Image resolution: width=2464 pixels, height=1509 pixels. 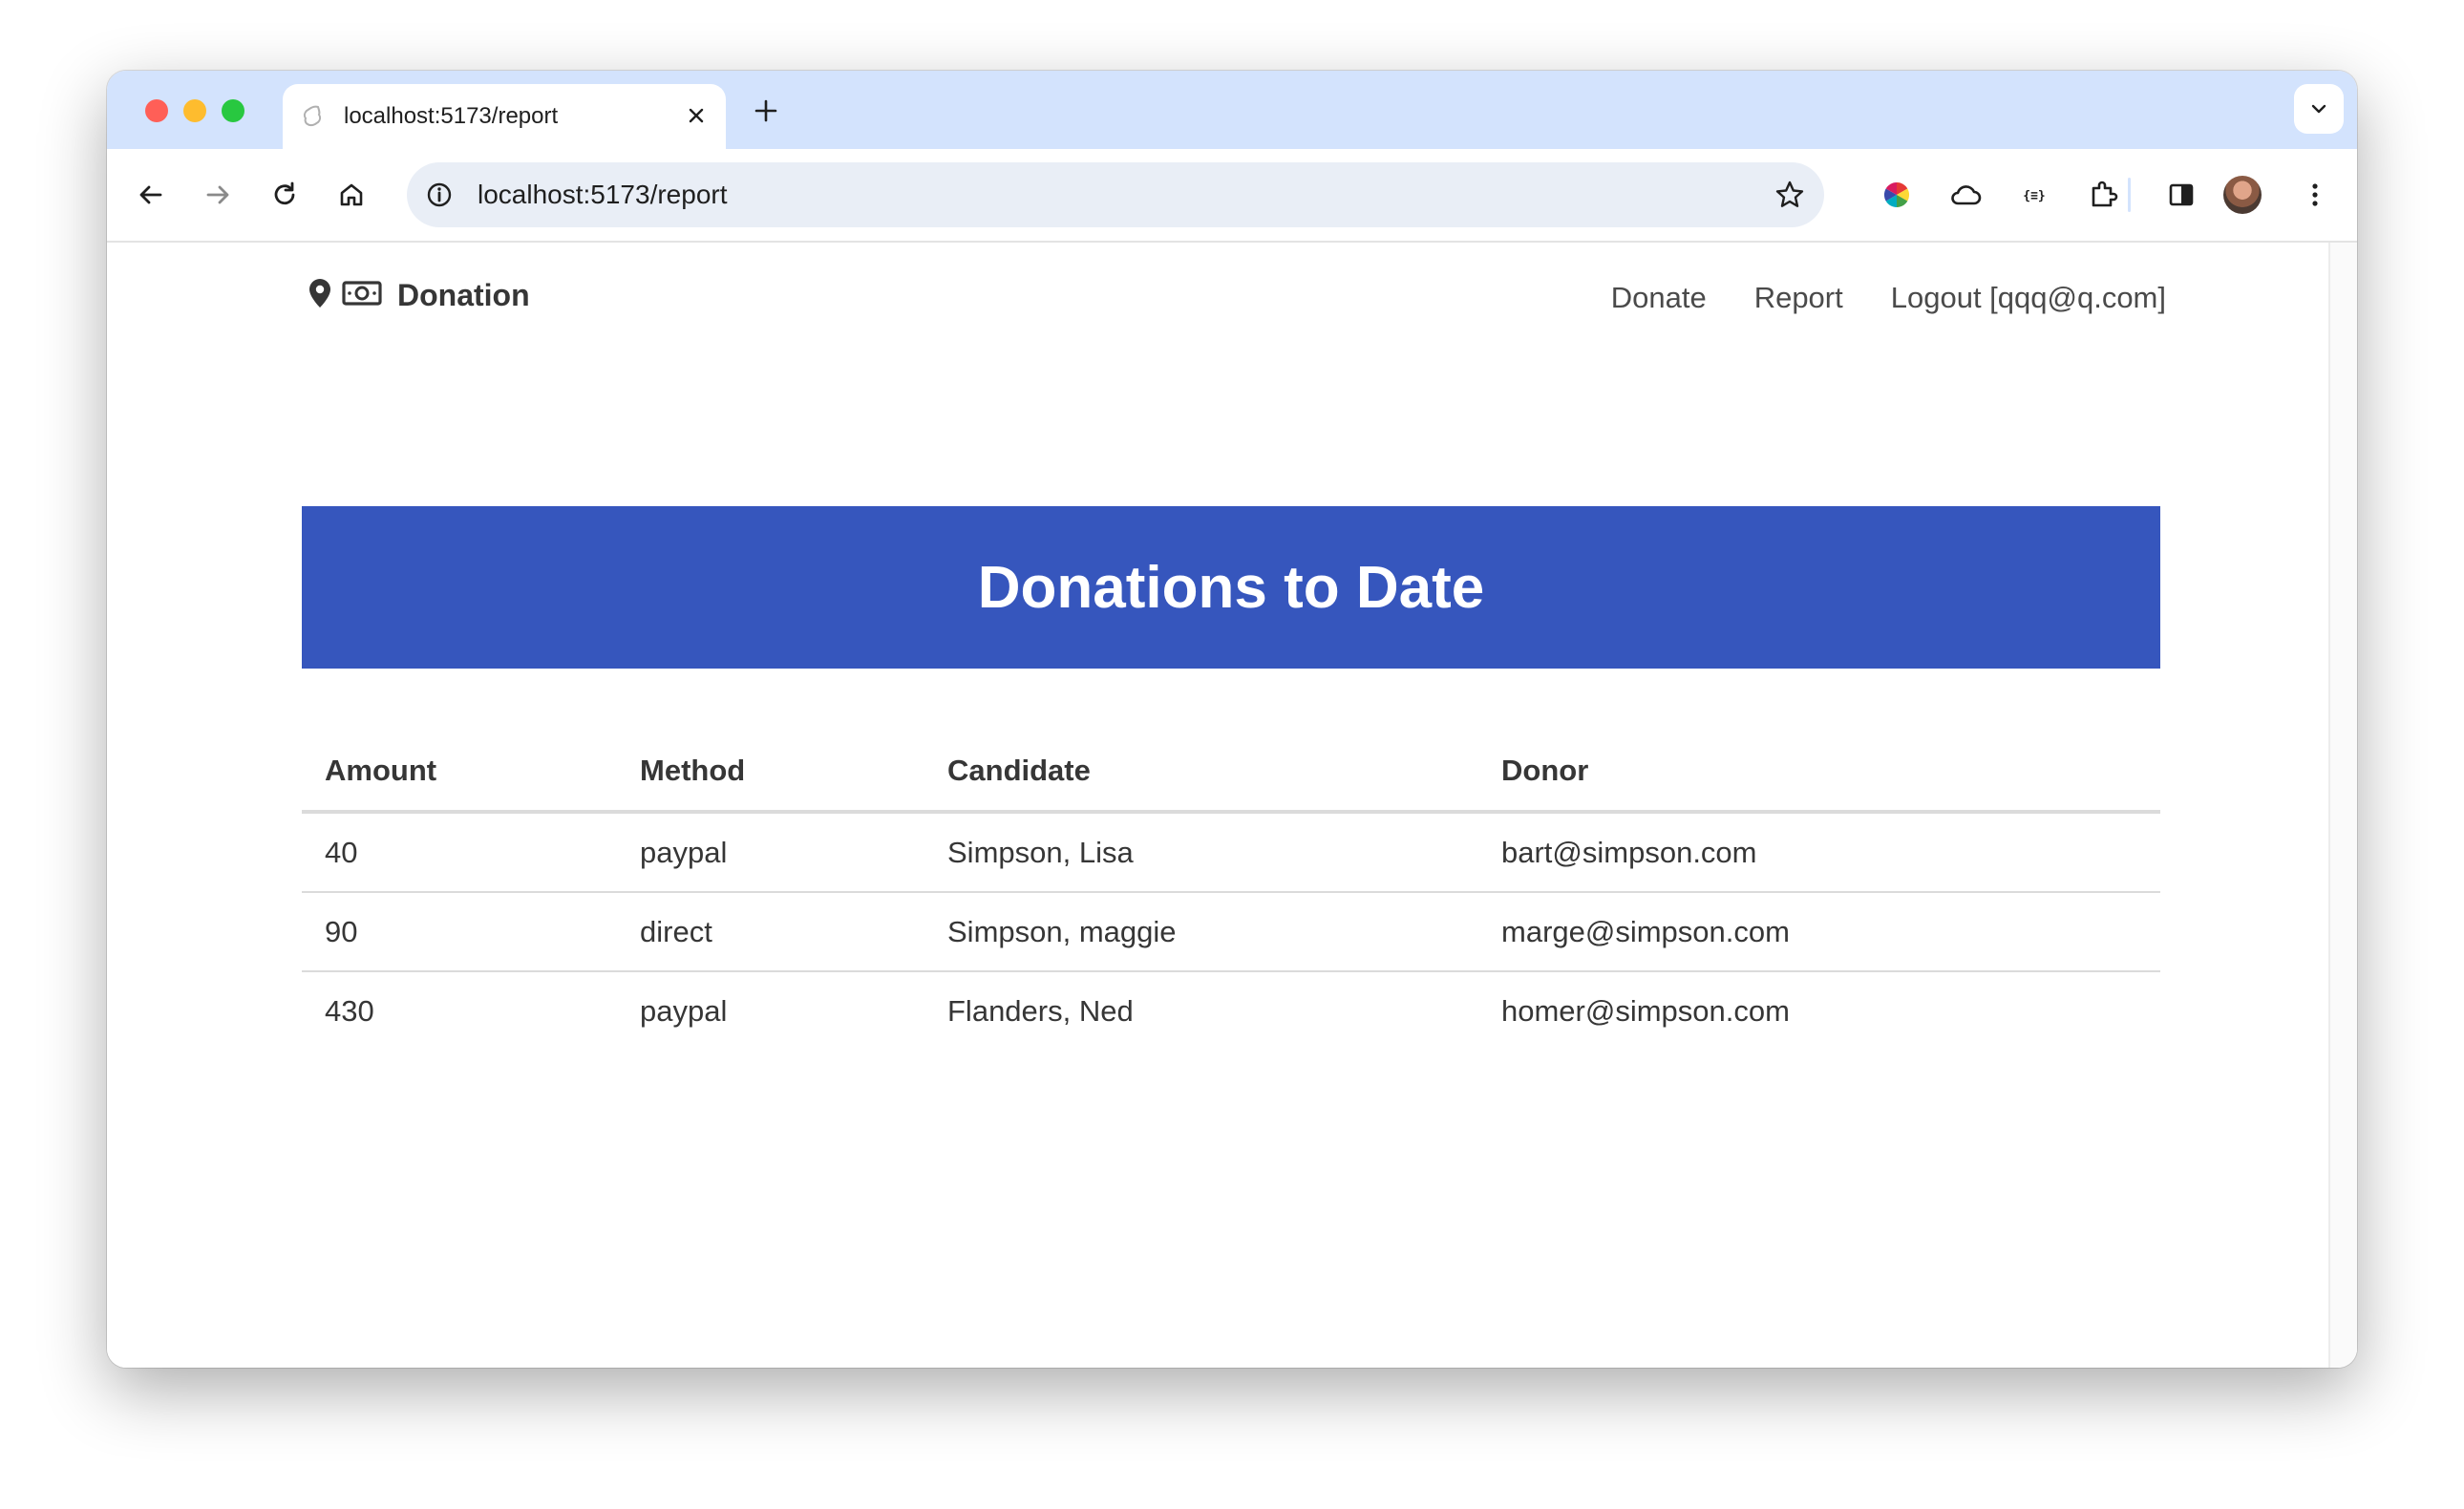 What do you see at coordinates (2319, 109) in the screenshot?
I see `tab-search-chevron-icon` at bounding box center [2319, 109].